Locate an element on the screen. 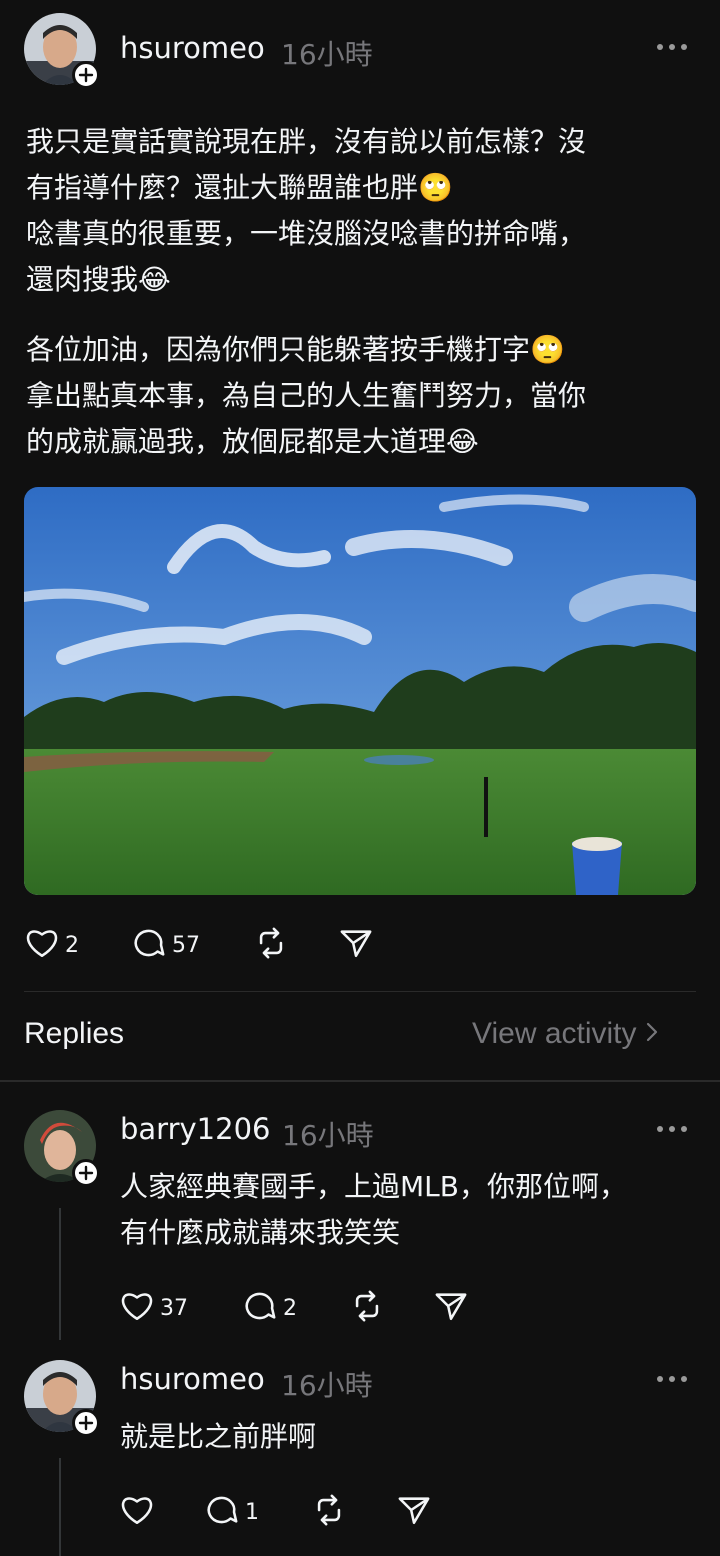 The width and height of the screenshot is (720, 1556). reply-text: 就是比之前胖啊 is located at coordinates (218, 1436).